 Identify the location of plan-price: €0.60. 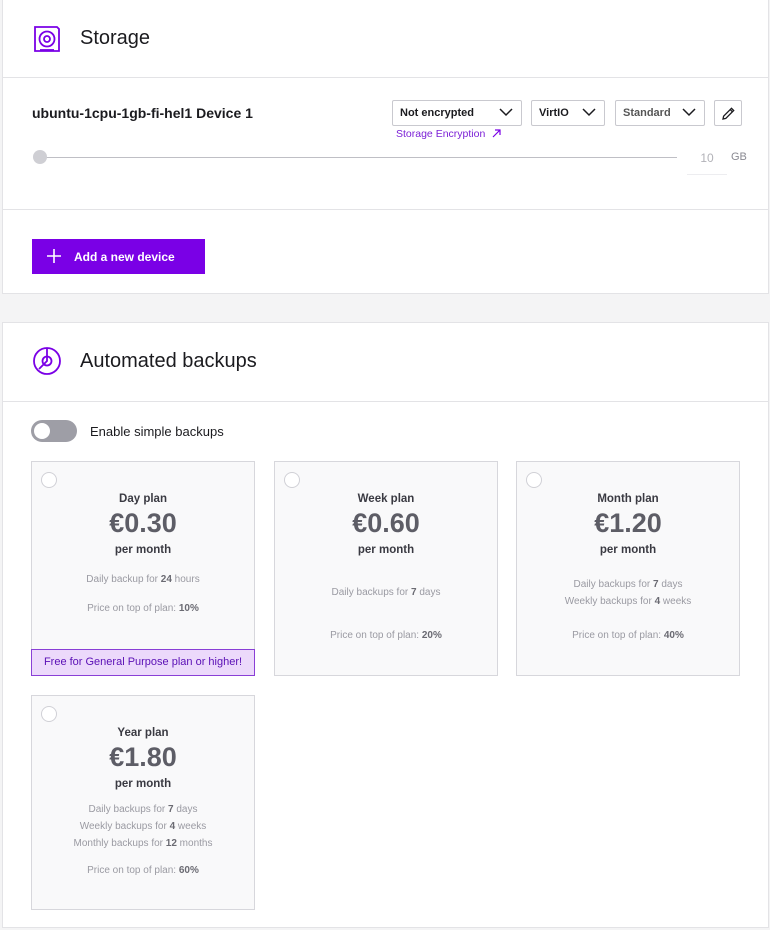
(386, 523).